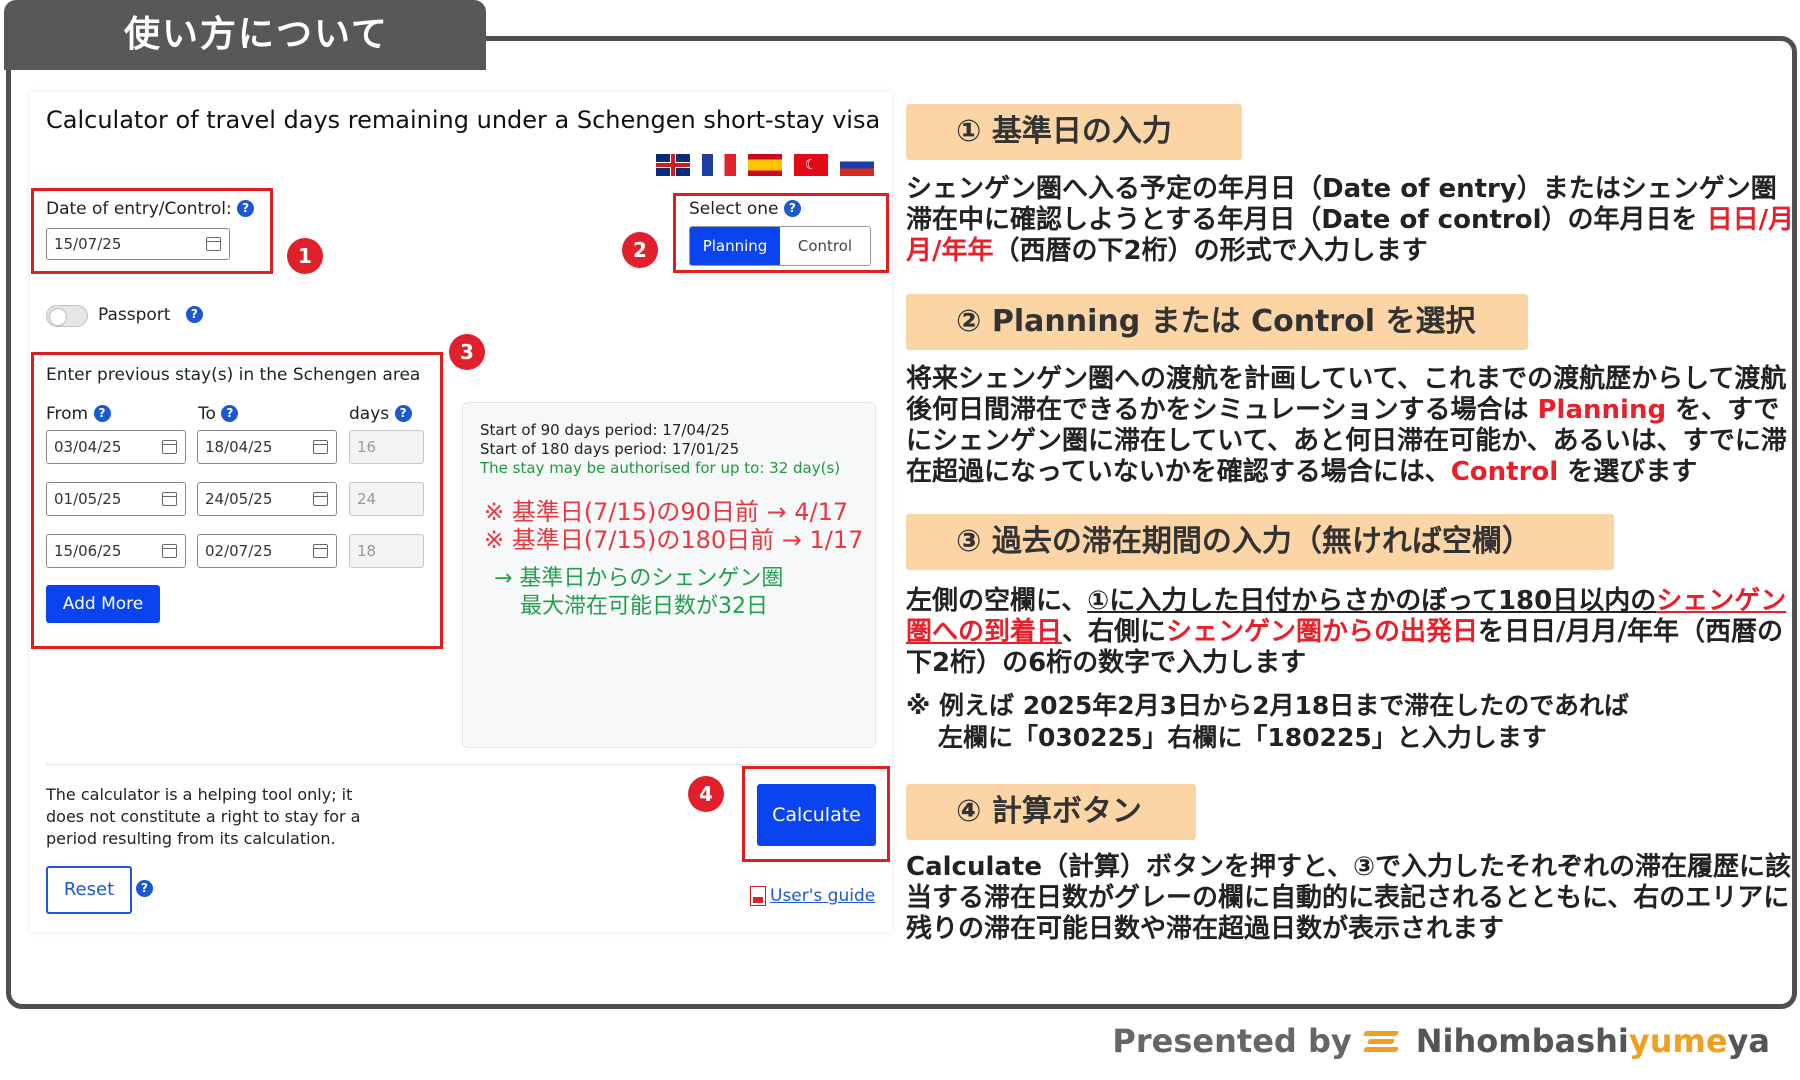  What do you see at coordinates (822, 896) in the screenshot?
I see `users-guide-link: User's guide` at bounding box center [822, 896].